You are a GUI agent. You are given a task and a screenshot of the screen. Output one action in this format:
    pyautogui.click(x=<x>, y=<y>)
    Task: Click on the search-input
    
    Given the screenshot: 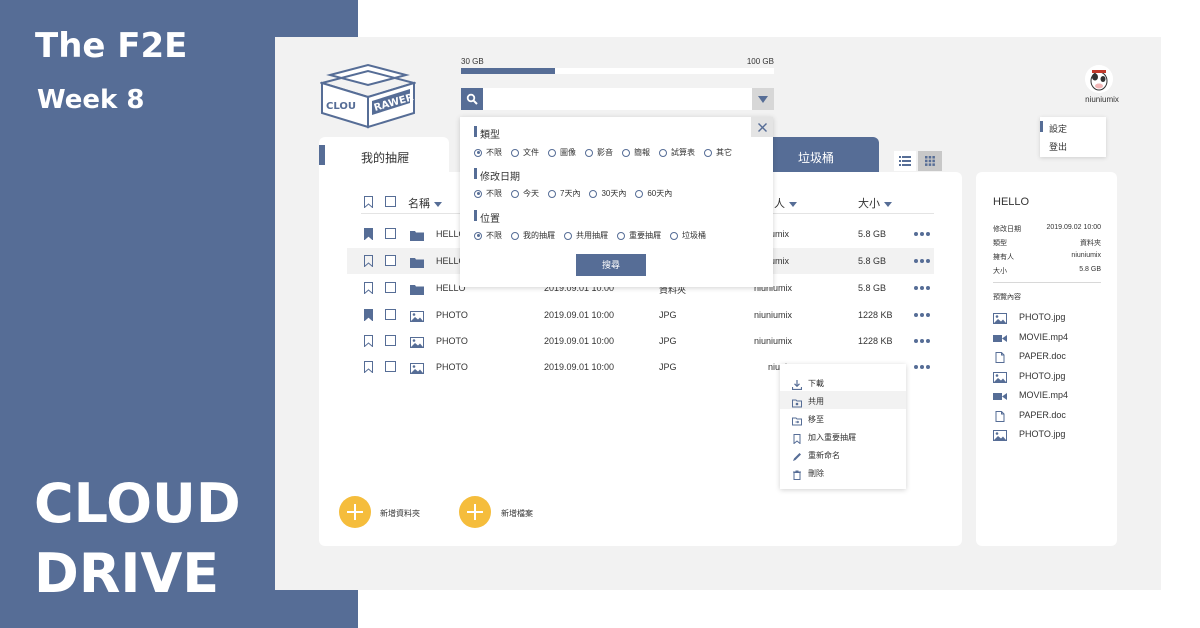 What is the action you would take?
    pyautogui.click(x=616, y=99)
    